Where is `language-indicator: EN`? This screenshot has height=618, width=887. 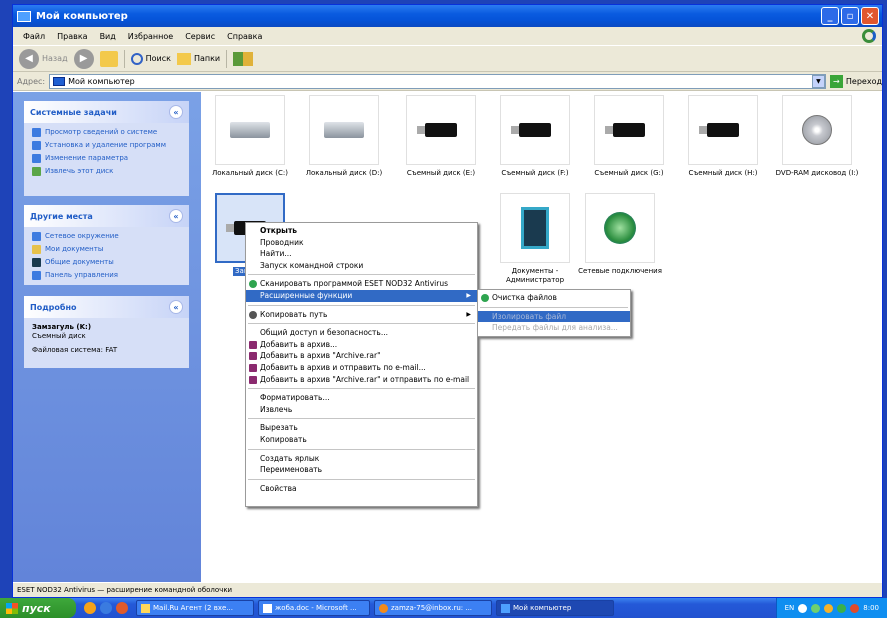
language-indicator: EN is located at coordinates (790, 608).